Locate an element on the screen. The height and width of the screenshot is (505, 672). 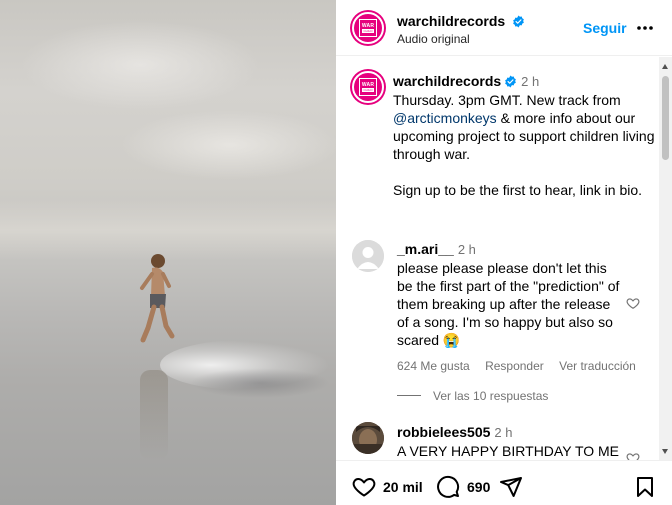
default-avatar-icon is located at coordinates (368, 256).